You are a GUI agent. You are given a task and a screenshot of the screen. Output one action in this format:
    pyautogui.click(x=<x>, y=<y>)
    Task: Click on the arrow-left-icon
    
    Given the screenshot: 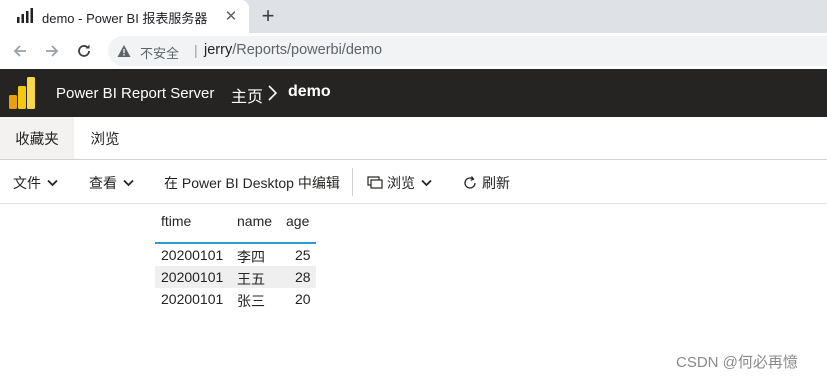 What is the action you would take?
    pyautogui.click(x=19, y=51)
    